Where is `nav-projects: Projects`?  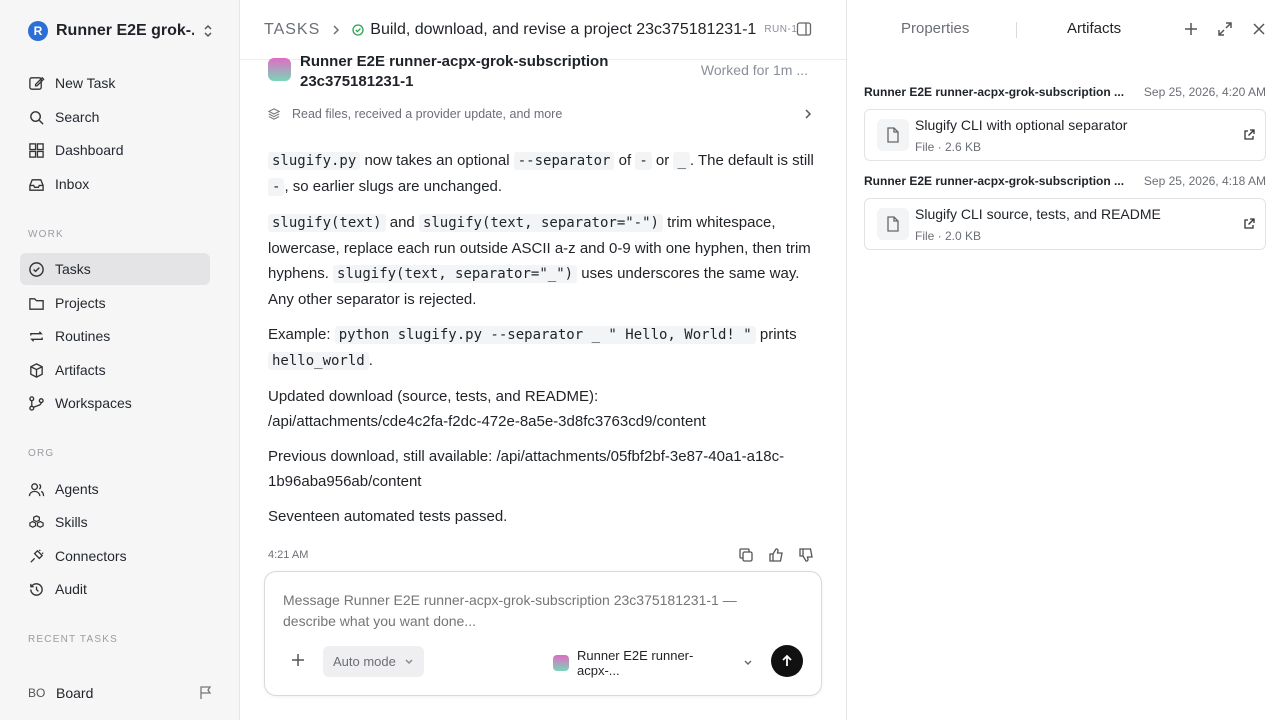
nav-projects: Projects is located at coordinates (115, 303).